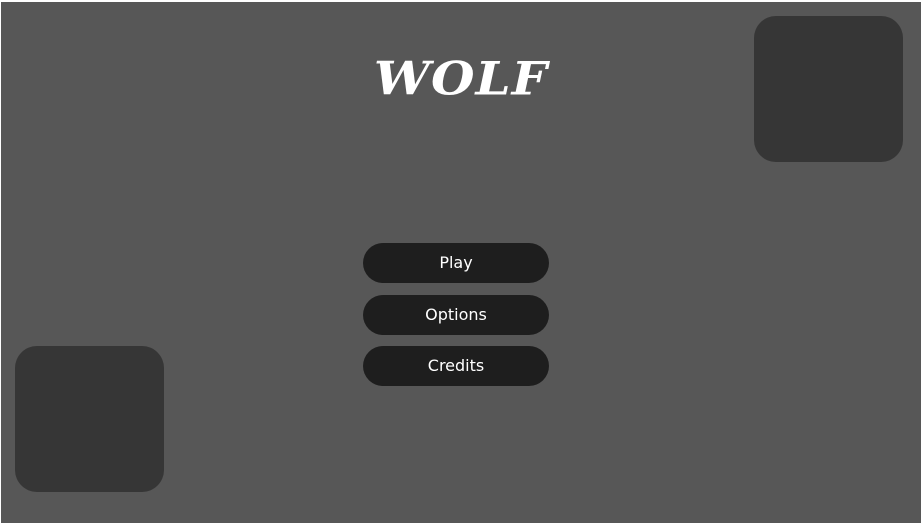 This screenshot has width=922, height=524. Describe the element at coordinates (89, 419) in the screenshot. I see `bottom-left-panel` at that location.